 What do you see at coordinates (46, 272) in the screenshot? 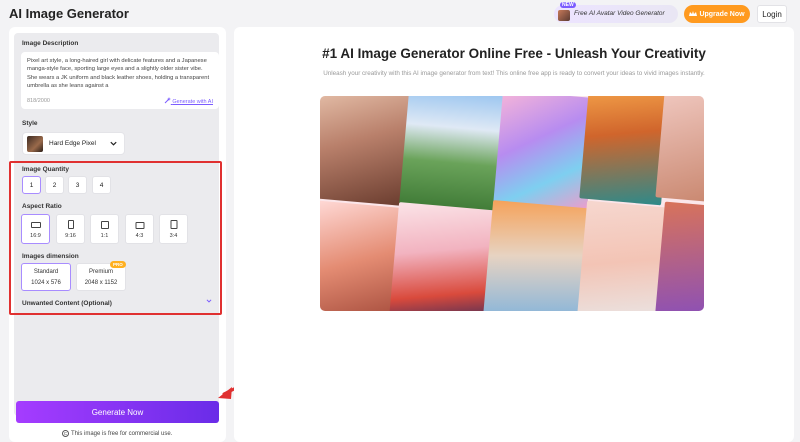
I see `dimension-name: Standard` at bounding box center [46, 272].